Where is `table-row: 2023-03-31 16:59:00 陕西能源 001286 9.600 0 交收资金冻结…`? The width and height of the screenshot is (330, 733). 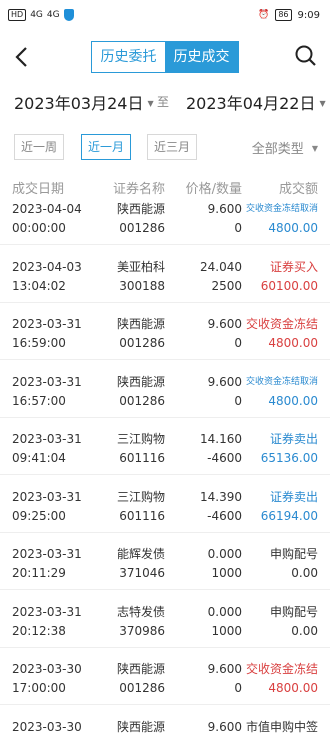
table-row: 2023-03-31 16:59:00 陕西能源 001286 9.600 0 交收资金冻结… is located at coordinates (165, 328).